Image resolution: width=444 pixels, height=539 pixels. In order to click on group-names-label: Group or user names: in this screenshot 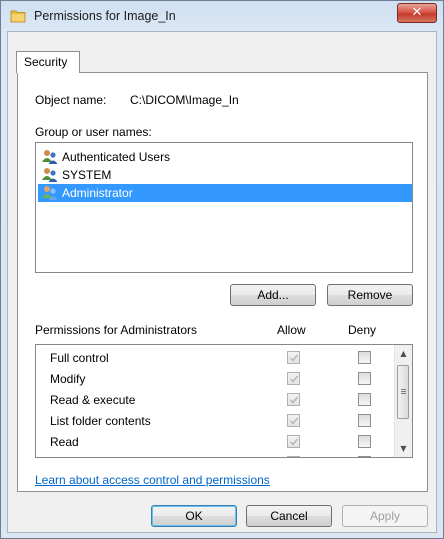, I will do `click(93, 132)`.